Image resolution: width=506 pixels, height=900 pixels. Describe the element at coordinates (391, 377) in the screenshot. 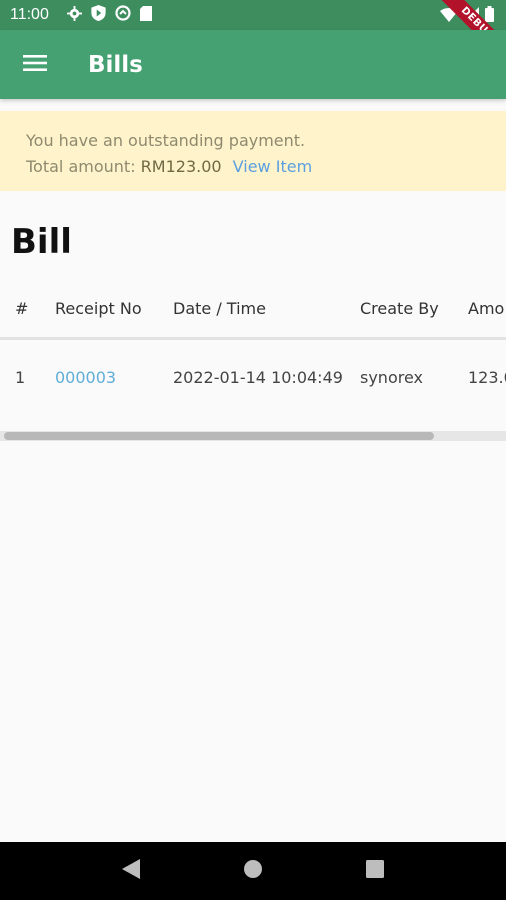

I see `row-create-by: synorex` at that location.